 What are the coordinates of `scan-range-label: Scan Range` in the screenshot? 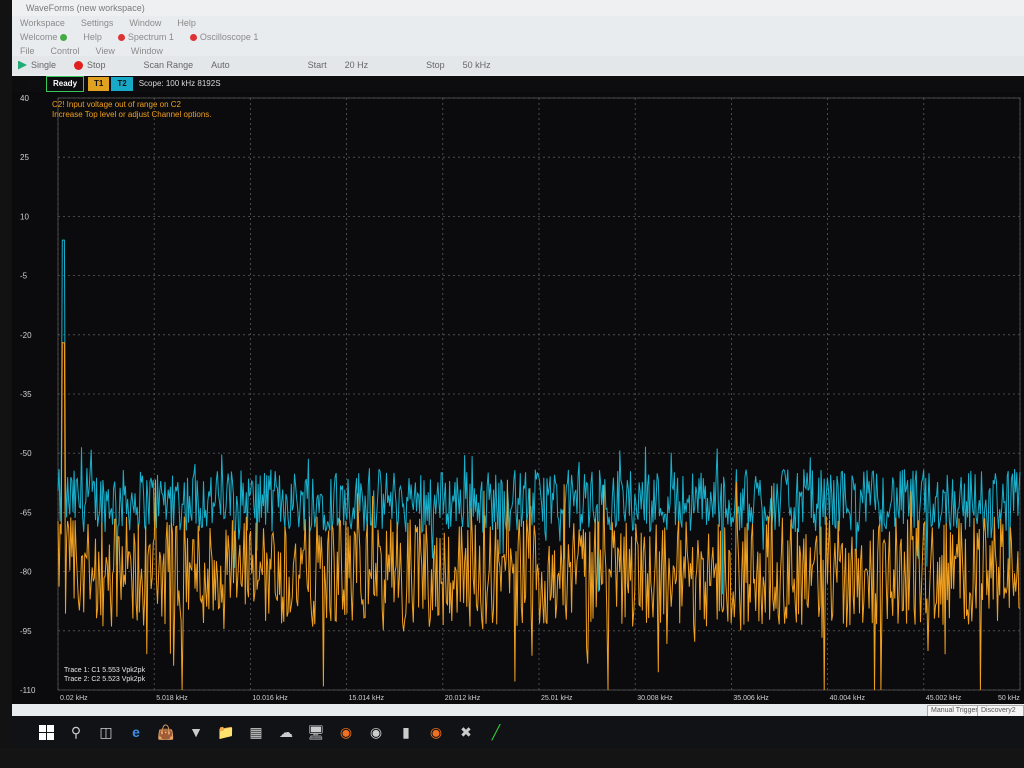 It's located at (168, 65).